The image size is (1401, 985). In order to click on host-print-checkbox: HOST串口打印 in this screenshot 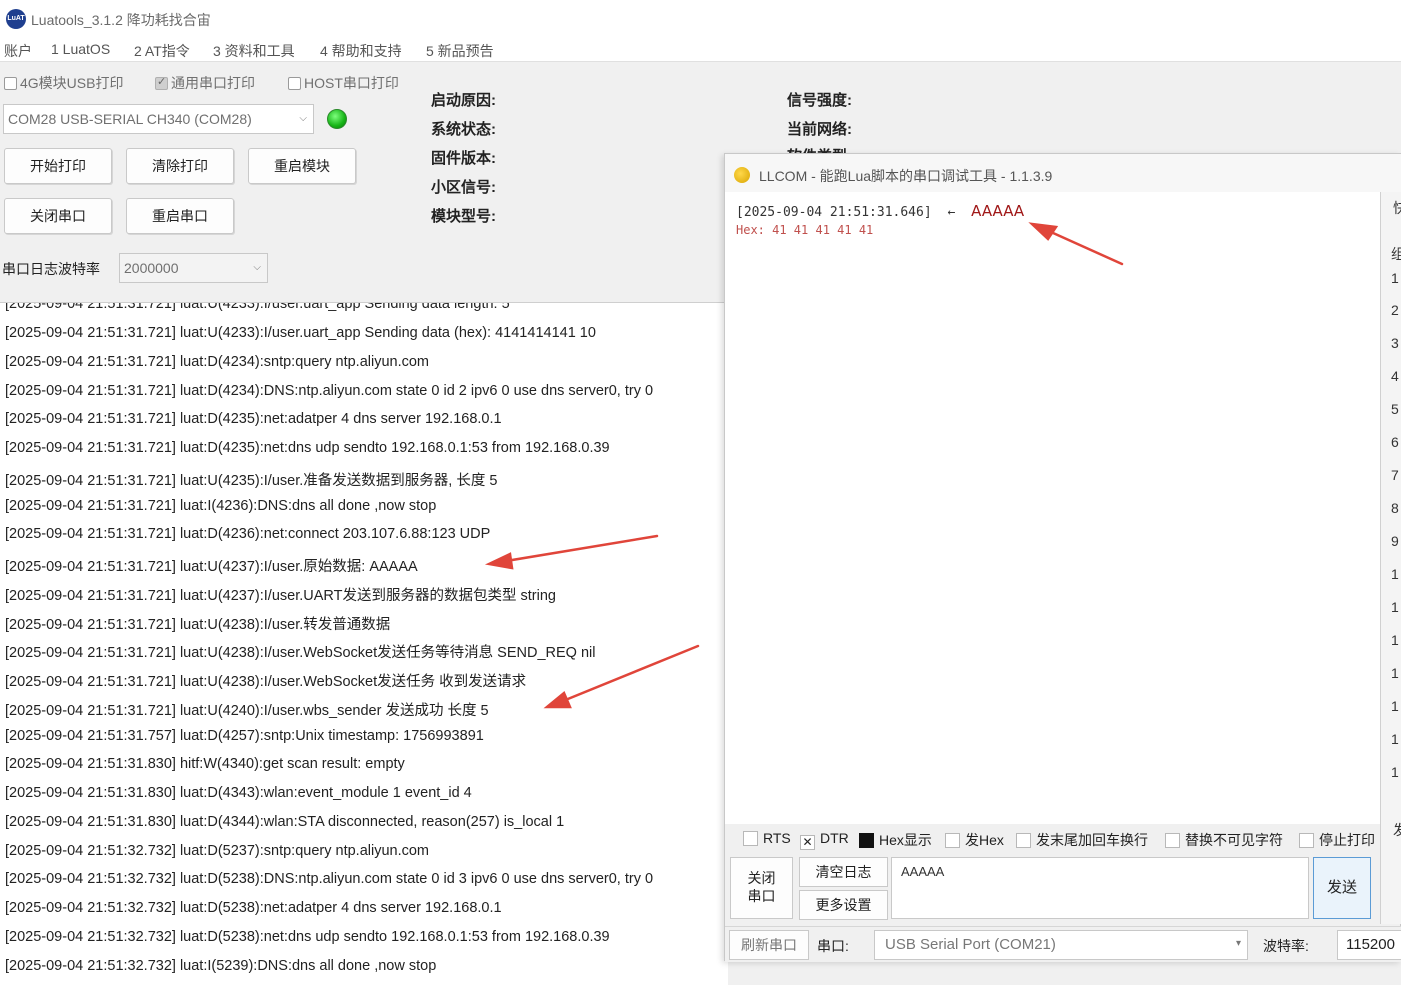, I will do `click(343, 83)`.